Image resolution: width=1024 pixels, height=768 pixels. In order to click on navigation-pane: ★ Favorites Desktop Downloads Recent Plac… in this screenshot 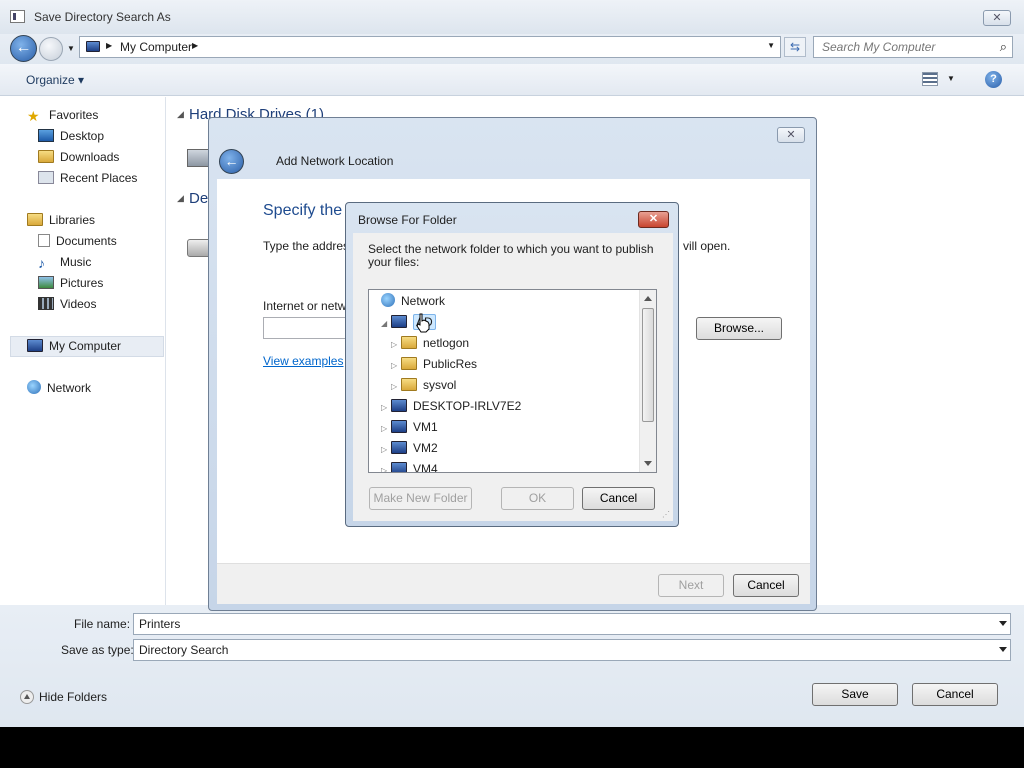, I will do `click(83, 351)`.